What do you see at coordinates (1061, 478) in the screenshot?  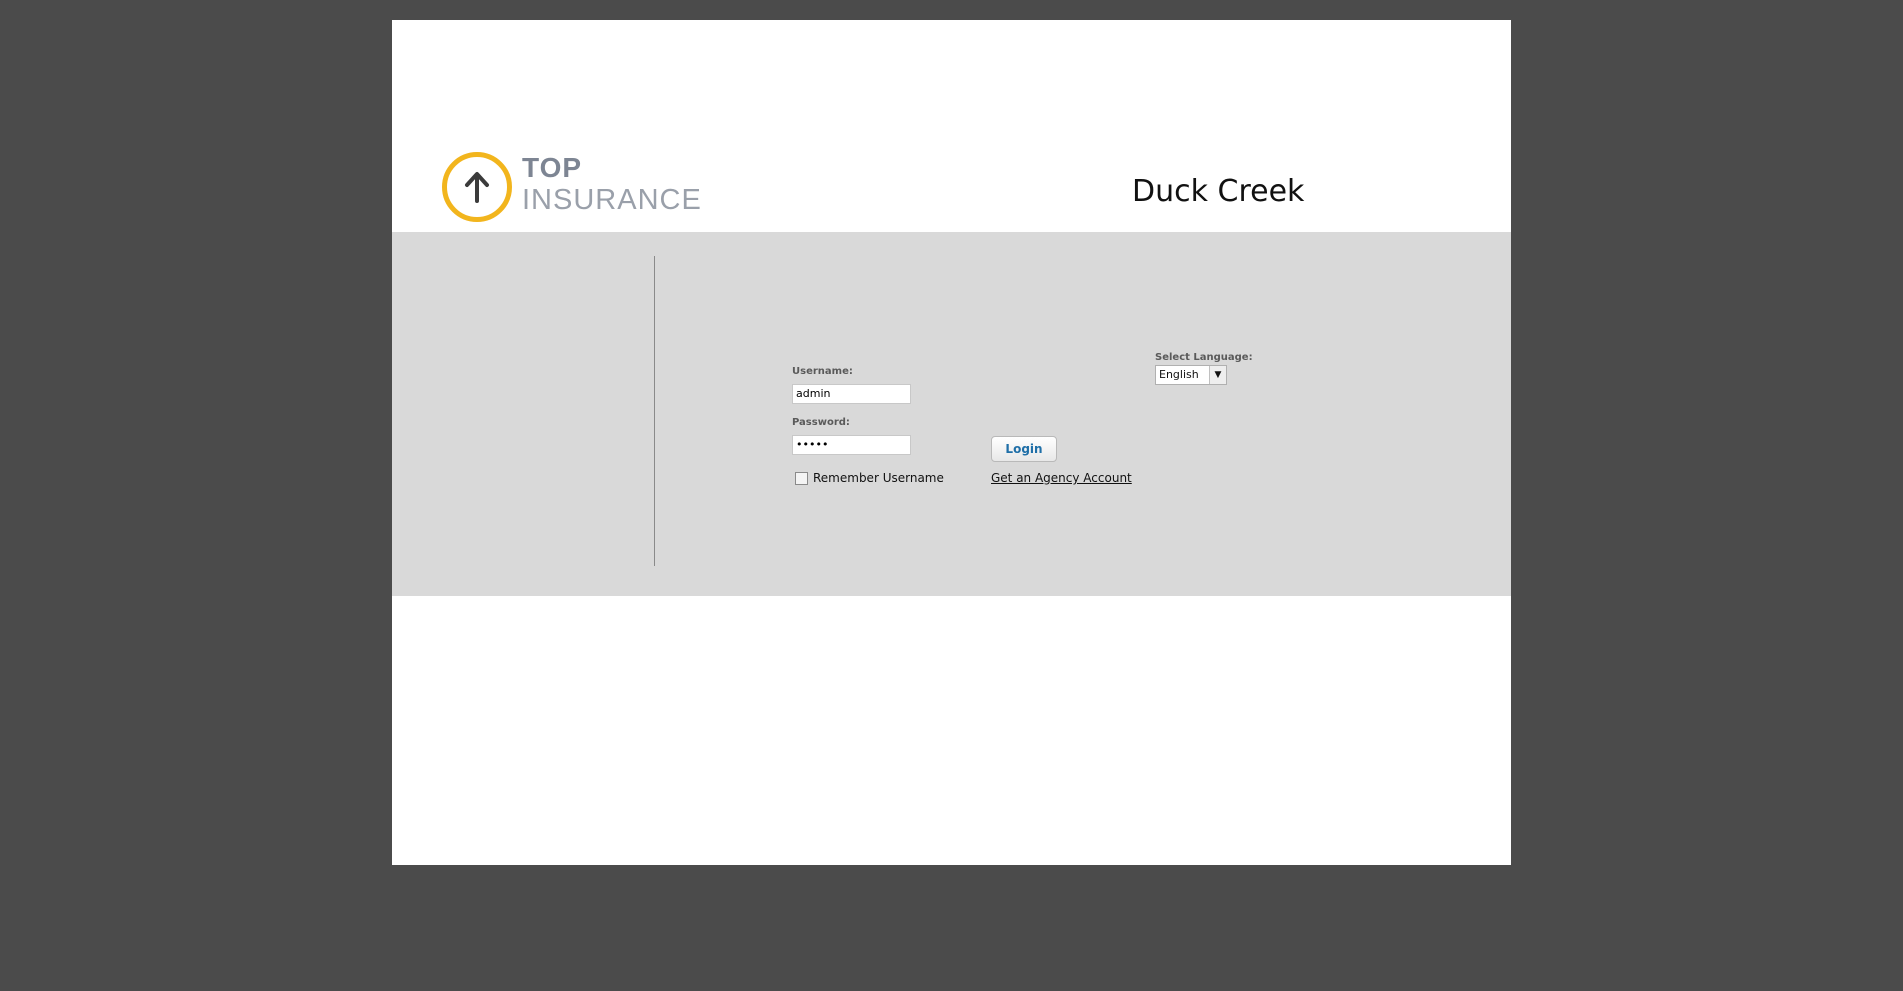 I see `get-agency-account-link: Get an Agency Account` at bounding box center [1061, 478].